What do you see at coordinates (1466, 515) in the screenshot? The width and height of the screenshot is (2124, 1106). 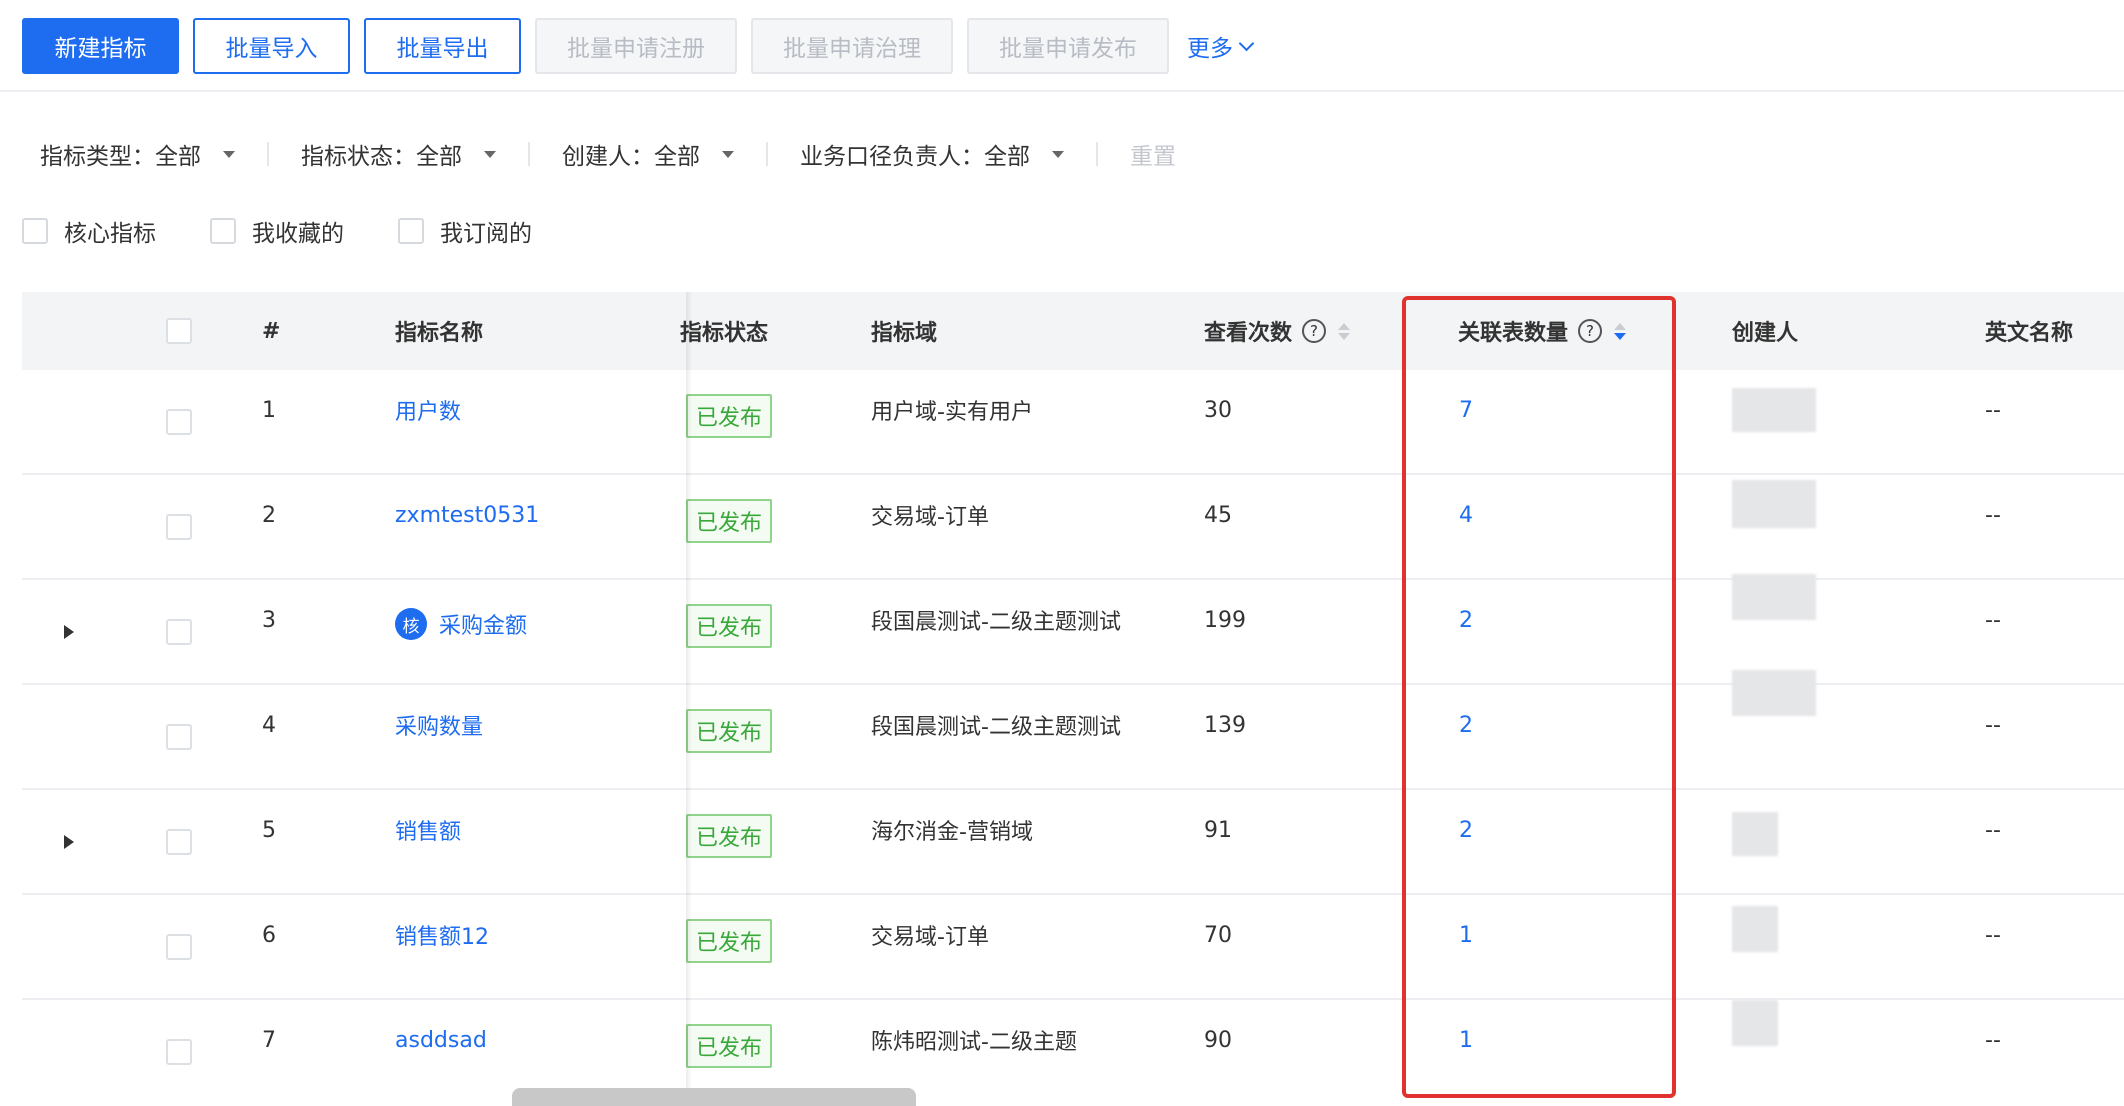 I see `tables-count-link: 4` at bounding box center [1466, 515].